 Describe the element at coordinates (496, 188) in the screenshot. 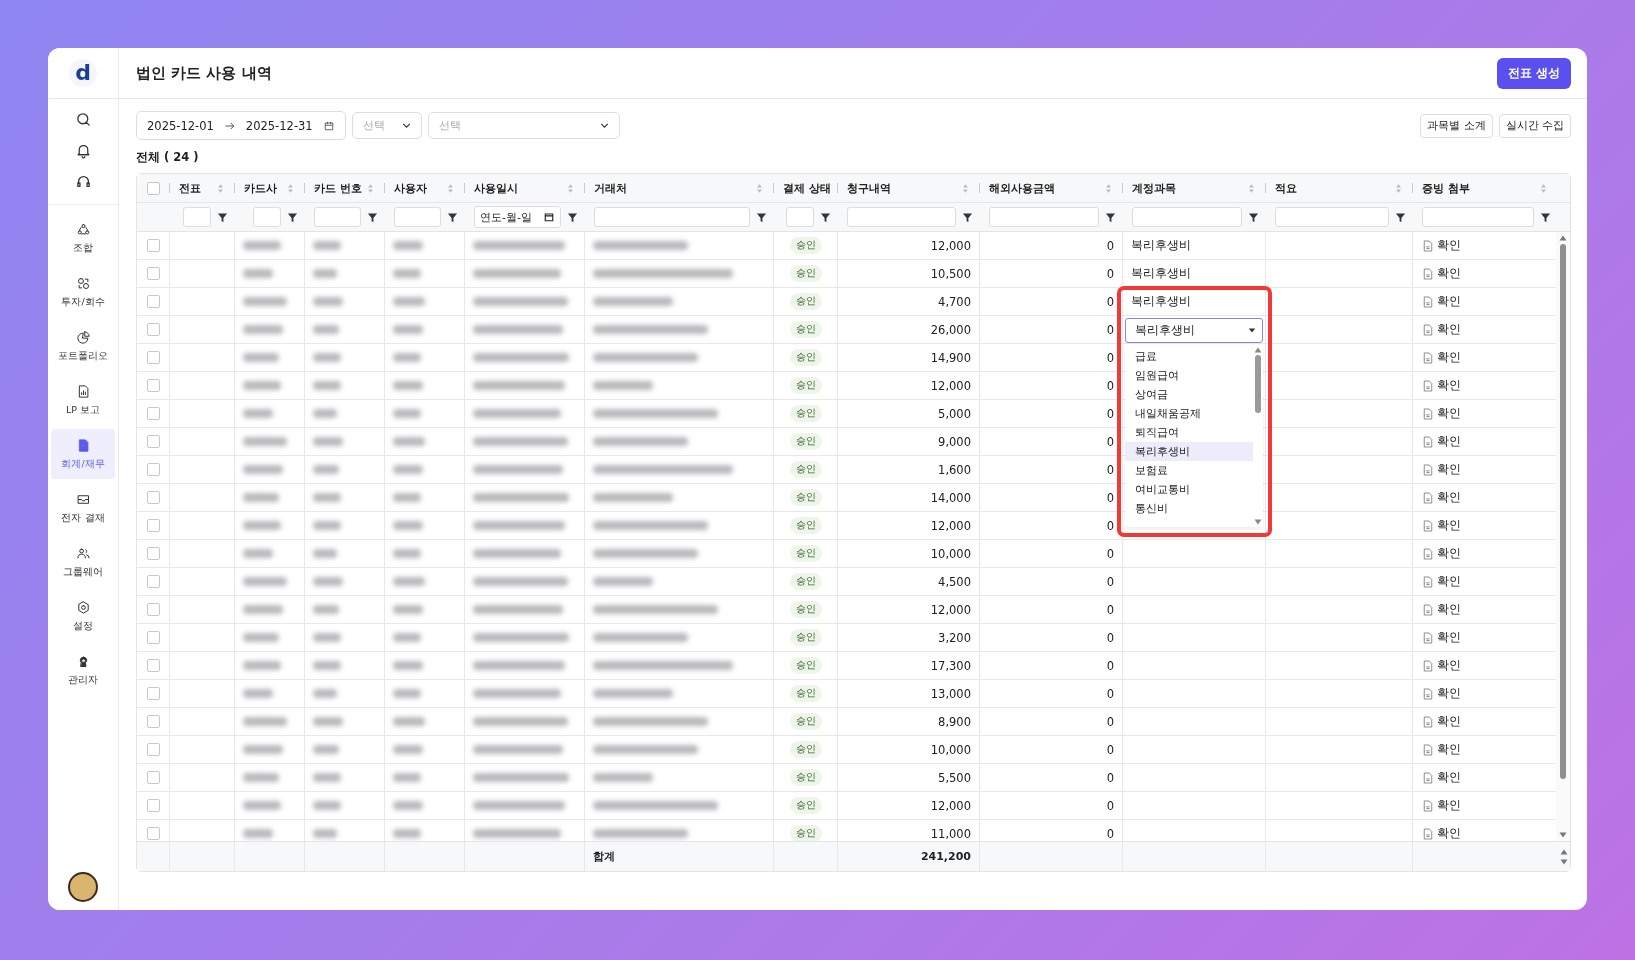

I see `column-header: 사용일시` at that location.